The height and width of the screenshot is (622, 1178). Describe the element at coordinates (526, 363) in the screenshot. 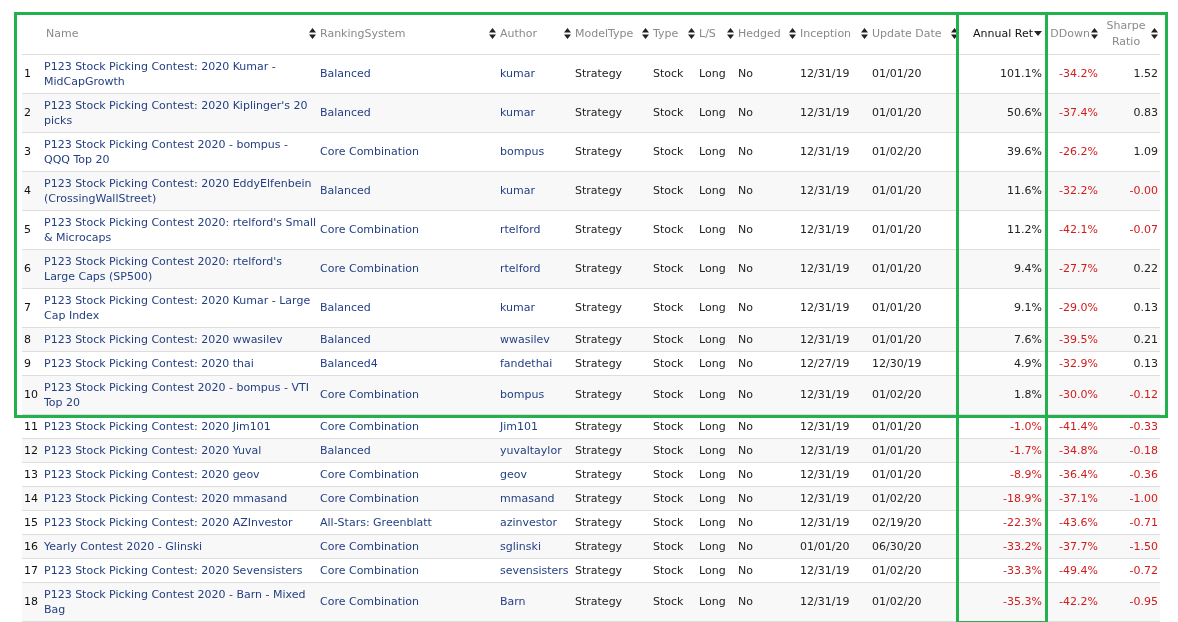

I see `table-link: fandethai` at that location.